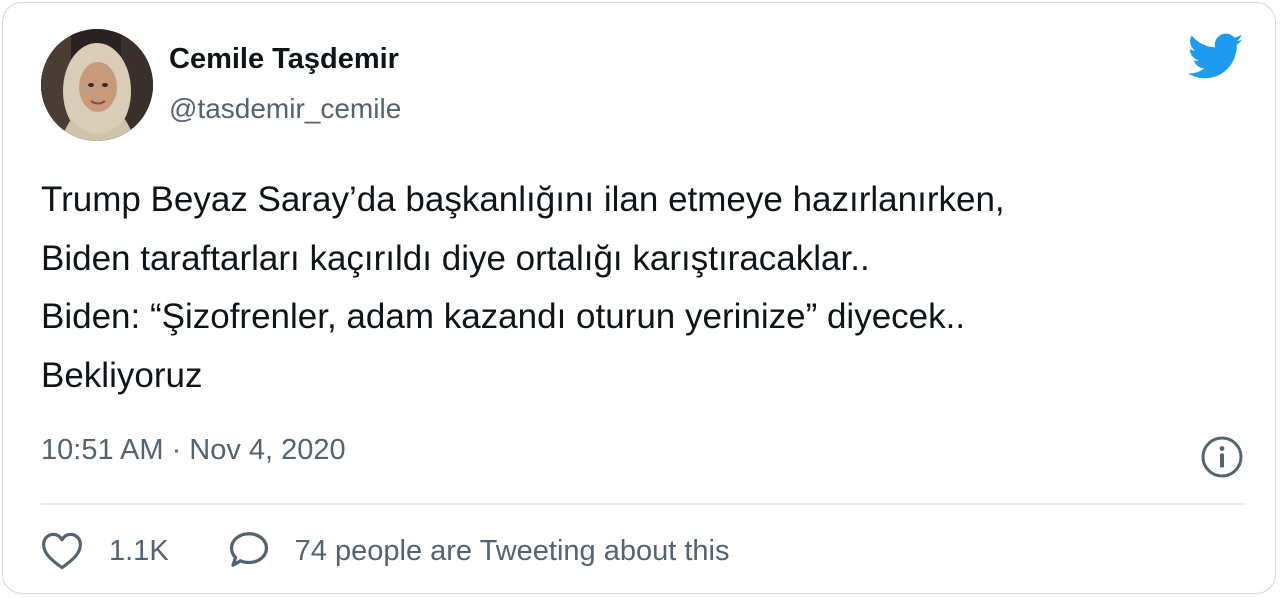 The height and width of the screenshot is (598, 1280). I want to click on tweeting-about-link: 74 people are Tweeting about this, so click(512, 551).